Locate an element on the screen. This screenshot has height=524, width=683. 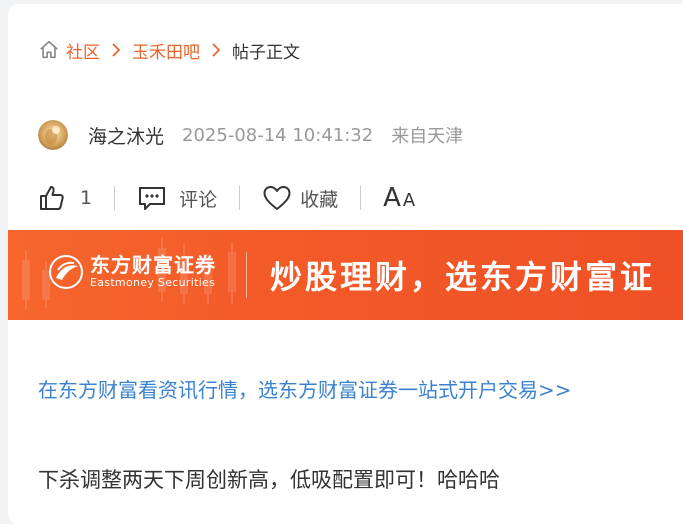
brand-name-cn: 东方财富证券 is located at coordinates (153, 265).